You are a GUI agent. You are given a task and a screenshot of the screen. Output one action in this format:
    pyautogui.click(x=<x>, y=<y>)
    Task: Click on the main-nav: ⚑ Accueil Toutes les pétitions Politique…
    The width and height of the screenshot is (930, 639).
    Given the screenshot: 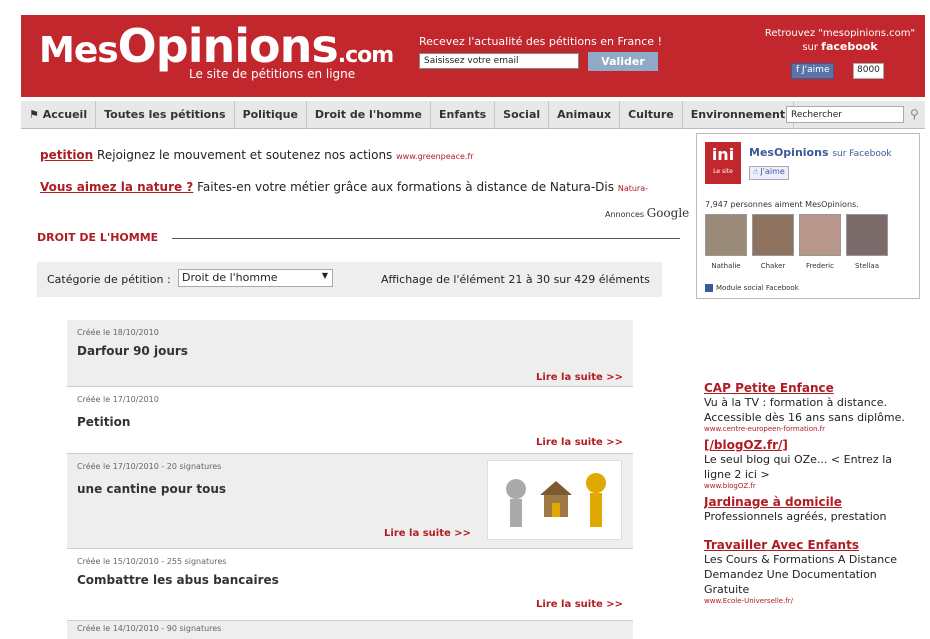 What is the action you would take?
    pyautogui.click(x=473, y=114)
    